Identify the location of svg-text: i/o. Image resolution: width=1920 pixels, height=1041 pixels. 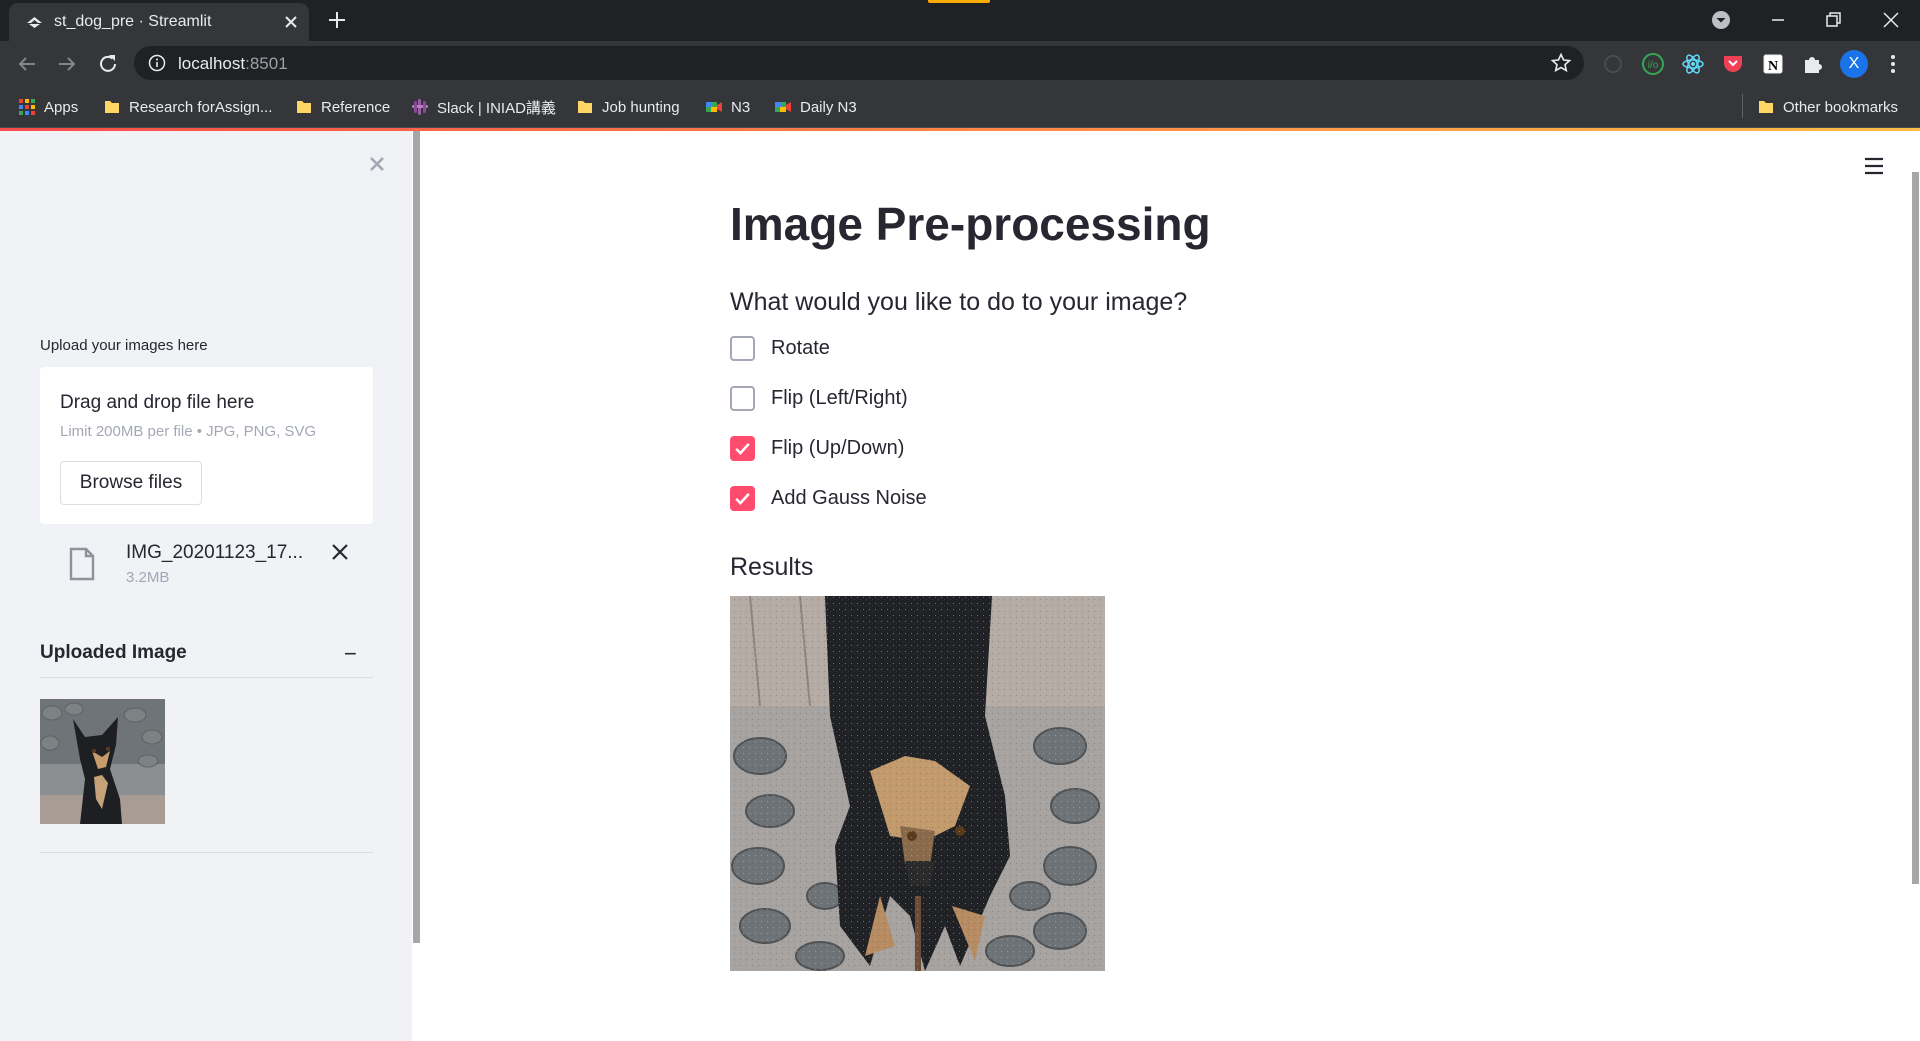
(1653, 65).